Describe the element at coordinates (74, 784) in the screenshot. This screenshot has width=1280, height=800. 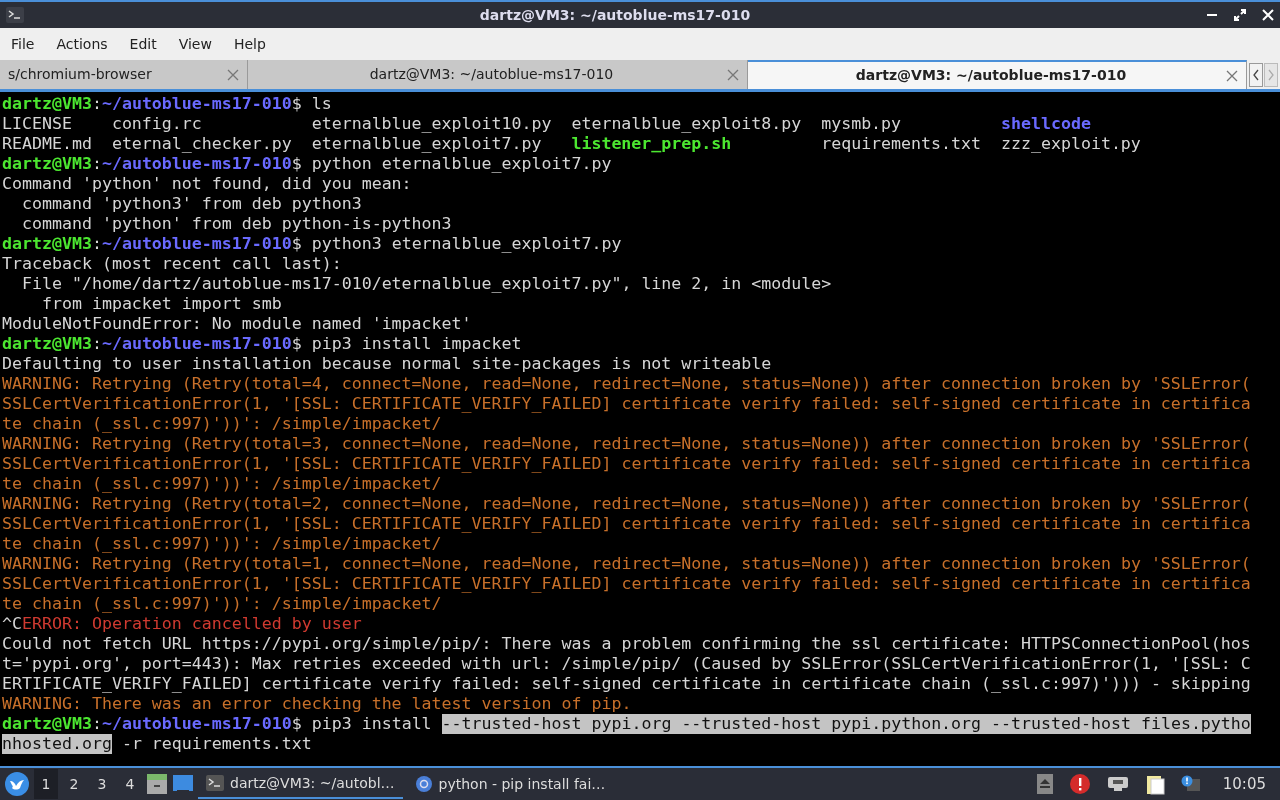
I see `workspace-button: 2` at that location.